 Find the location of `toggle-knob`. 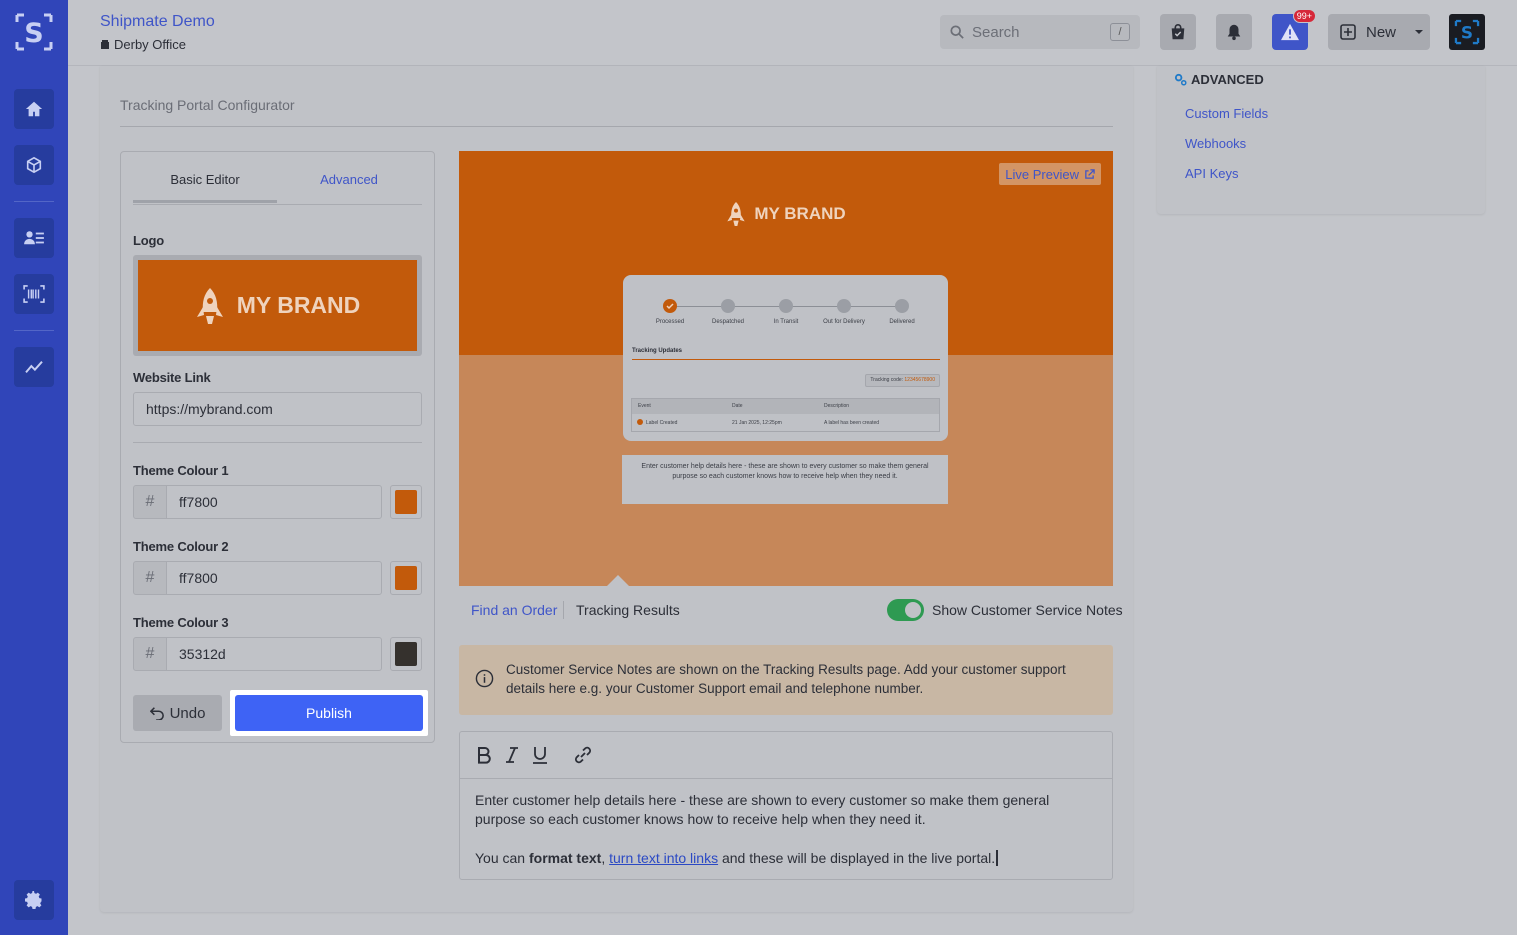

toggle-knob is located at coordinates (913, 610).